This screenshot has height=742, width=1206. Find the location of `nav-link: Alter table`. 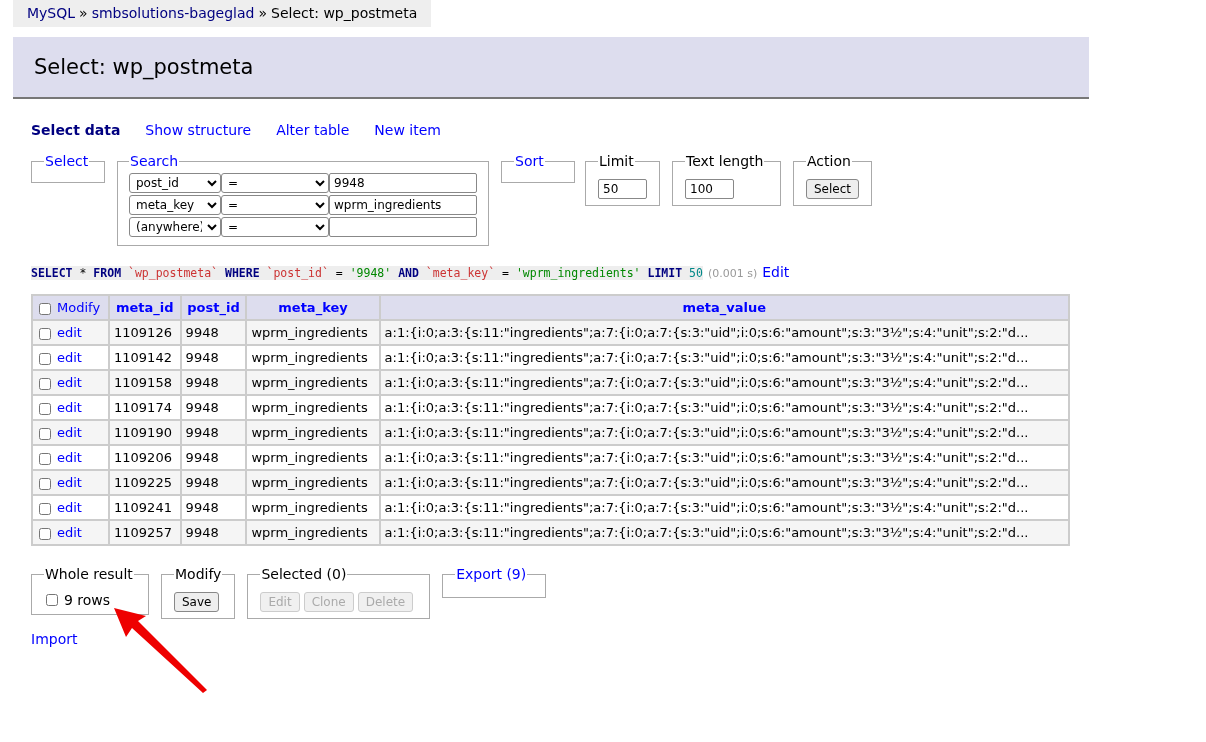

nav-link: Alter table is located at coordinates (313, 130).